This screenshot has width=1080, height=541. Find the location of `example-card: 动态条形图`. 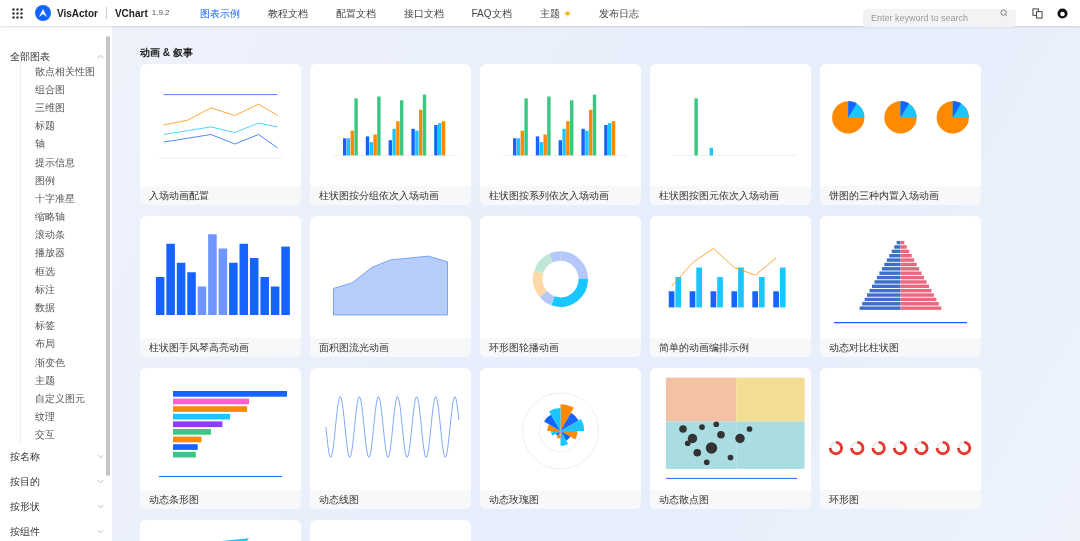

example-card: 动态条形图 is located at coordinates (220, 438).